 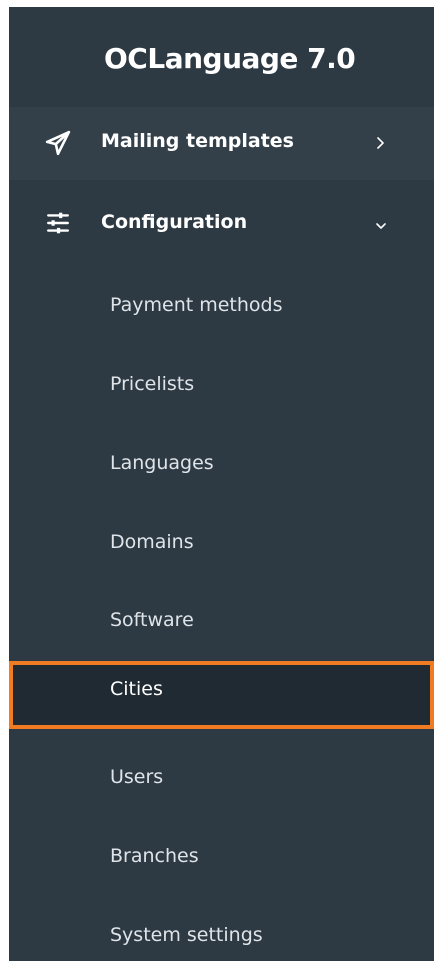 I want to click on submenu-item-payment-methods: Payment methods, so click(x=221, y=307).